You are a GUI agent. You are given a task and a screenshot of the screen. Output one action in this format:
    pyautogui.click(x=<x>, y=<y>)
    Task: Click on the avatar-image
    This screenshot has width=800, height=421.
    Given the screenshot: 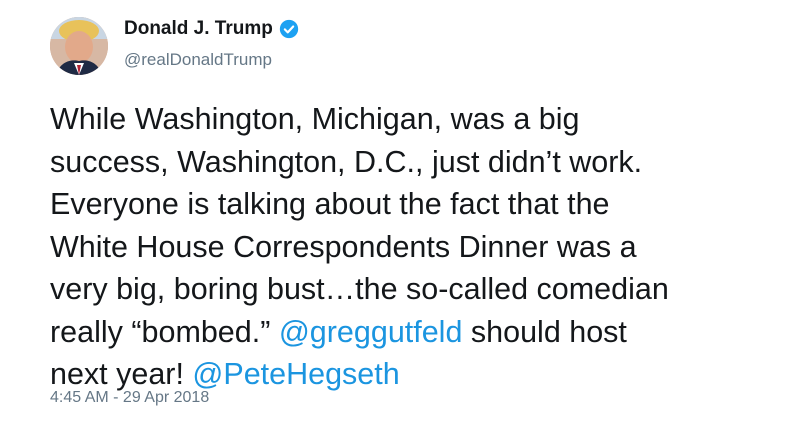 What is the action you would take?
    pyautogui.click(x=79, y=46)
    